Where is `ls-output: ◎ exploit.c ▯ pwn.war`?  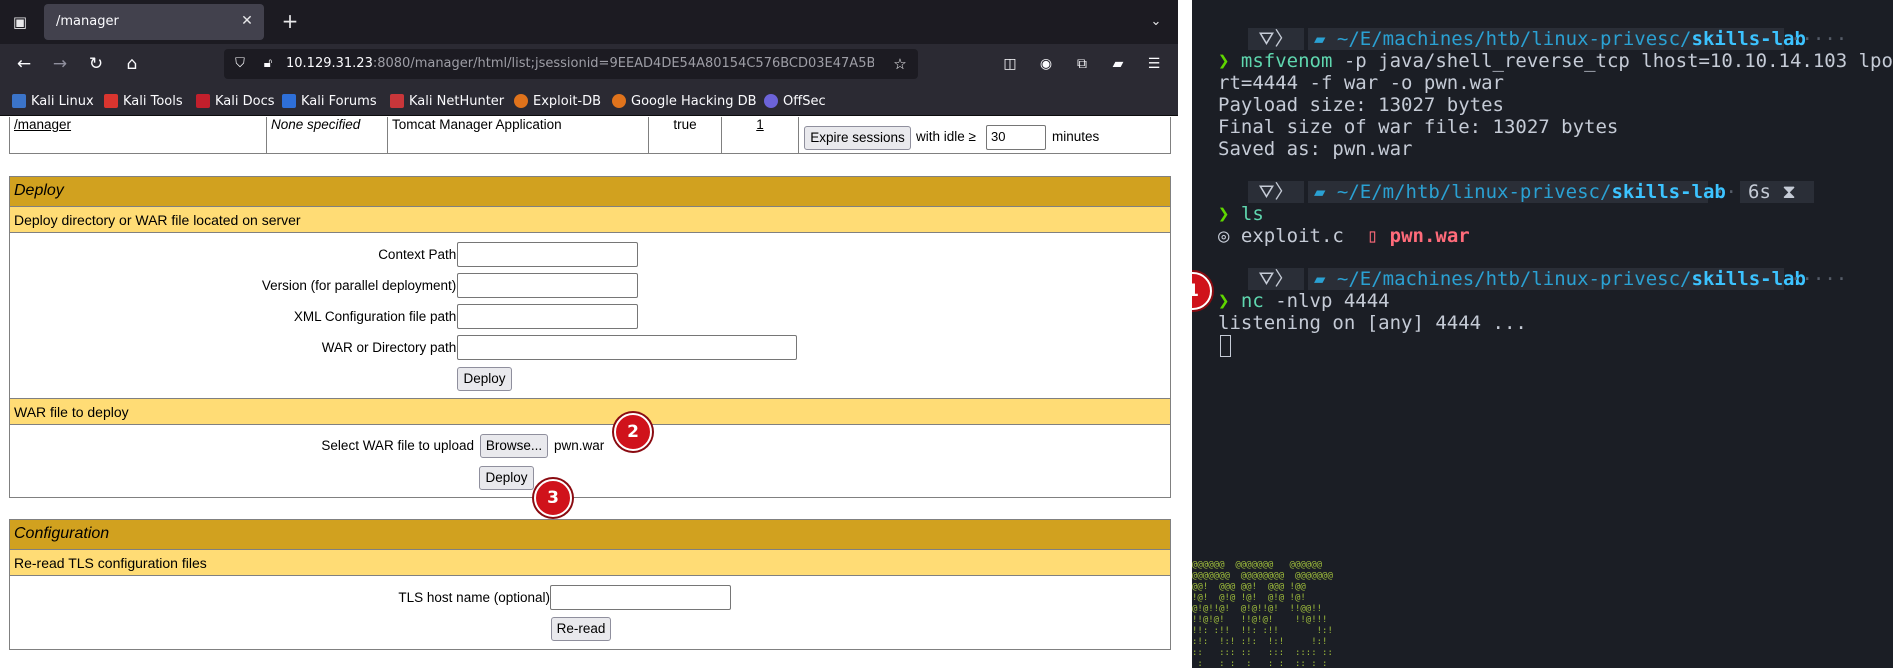 ls-output: ◎ exploit.c ▯ pwn.war is located at coordinates (1344, 236).